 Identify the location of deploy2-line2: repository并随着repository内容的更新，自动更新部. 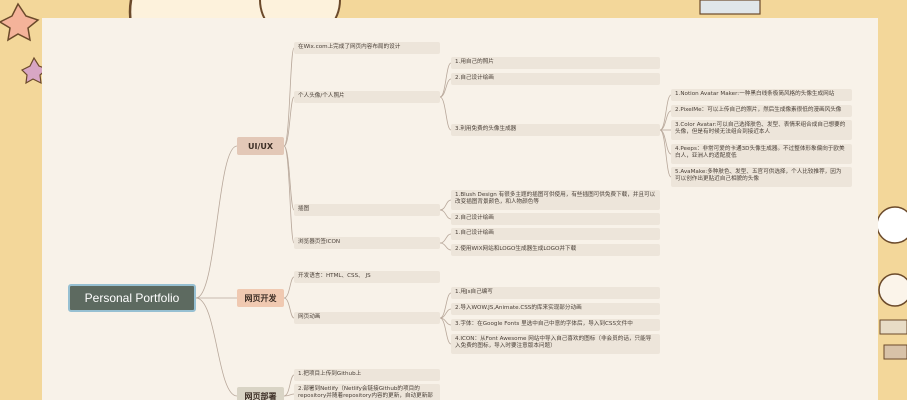
(365, 396).